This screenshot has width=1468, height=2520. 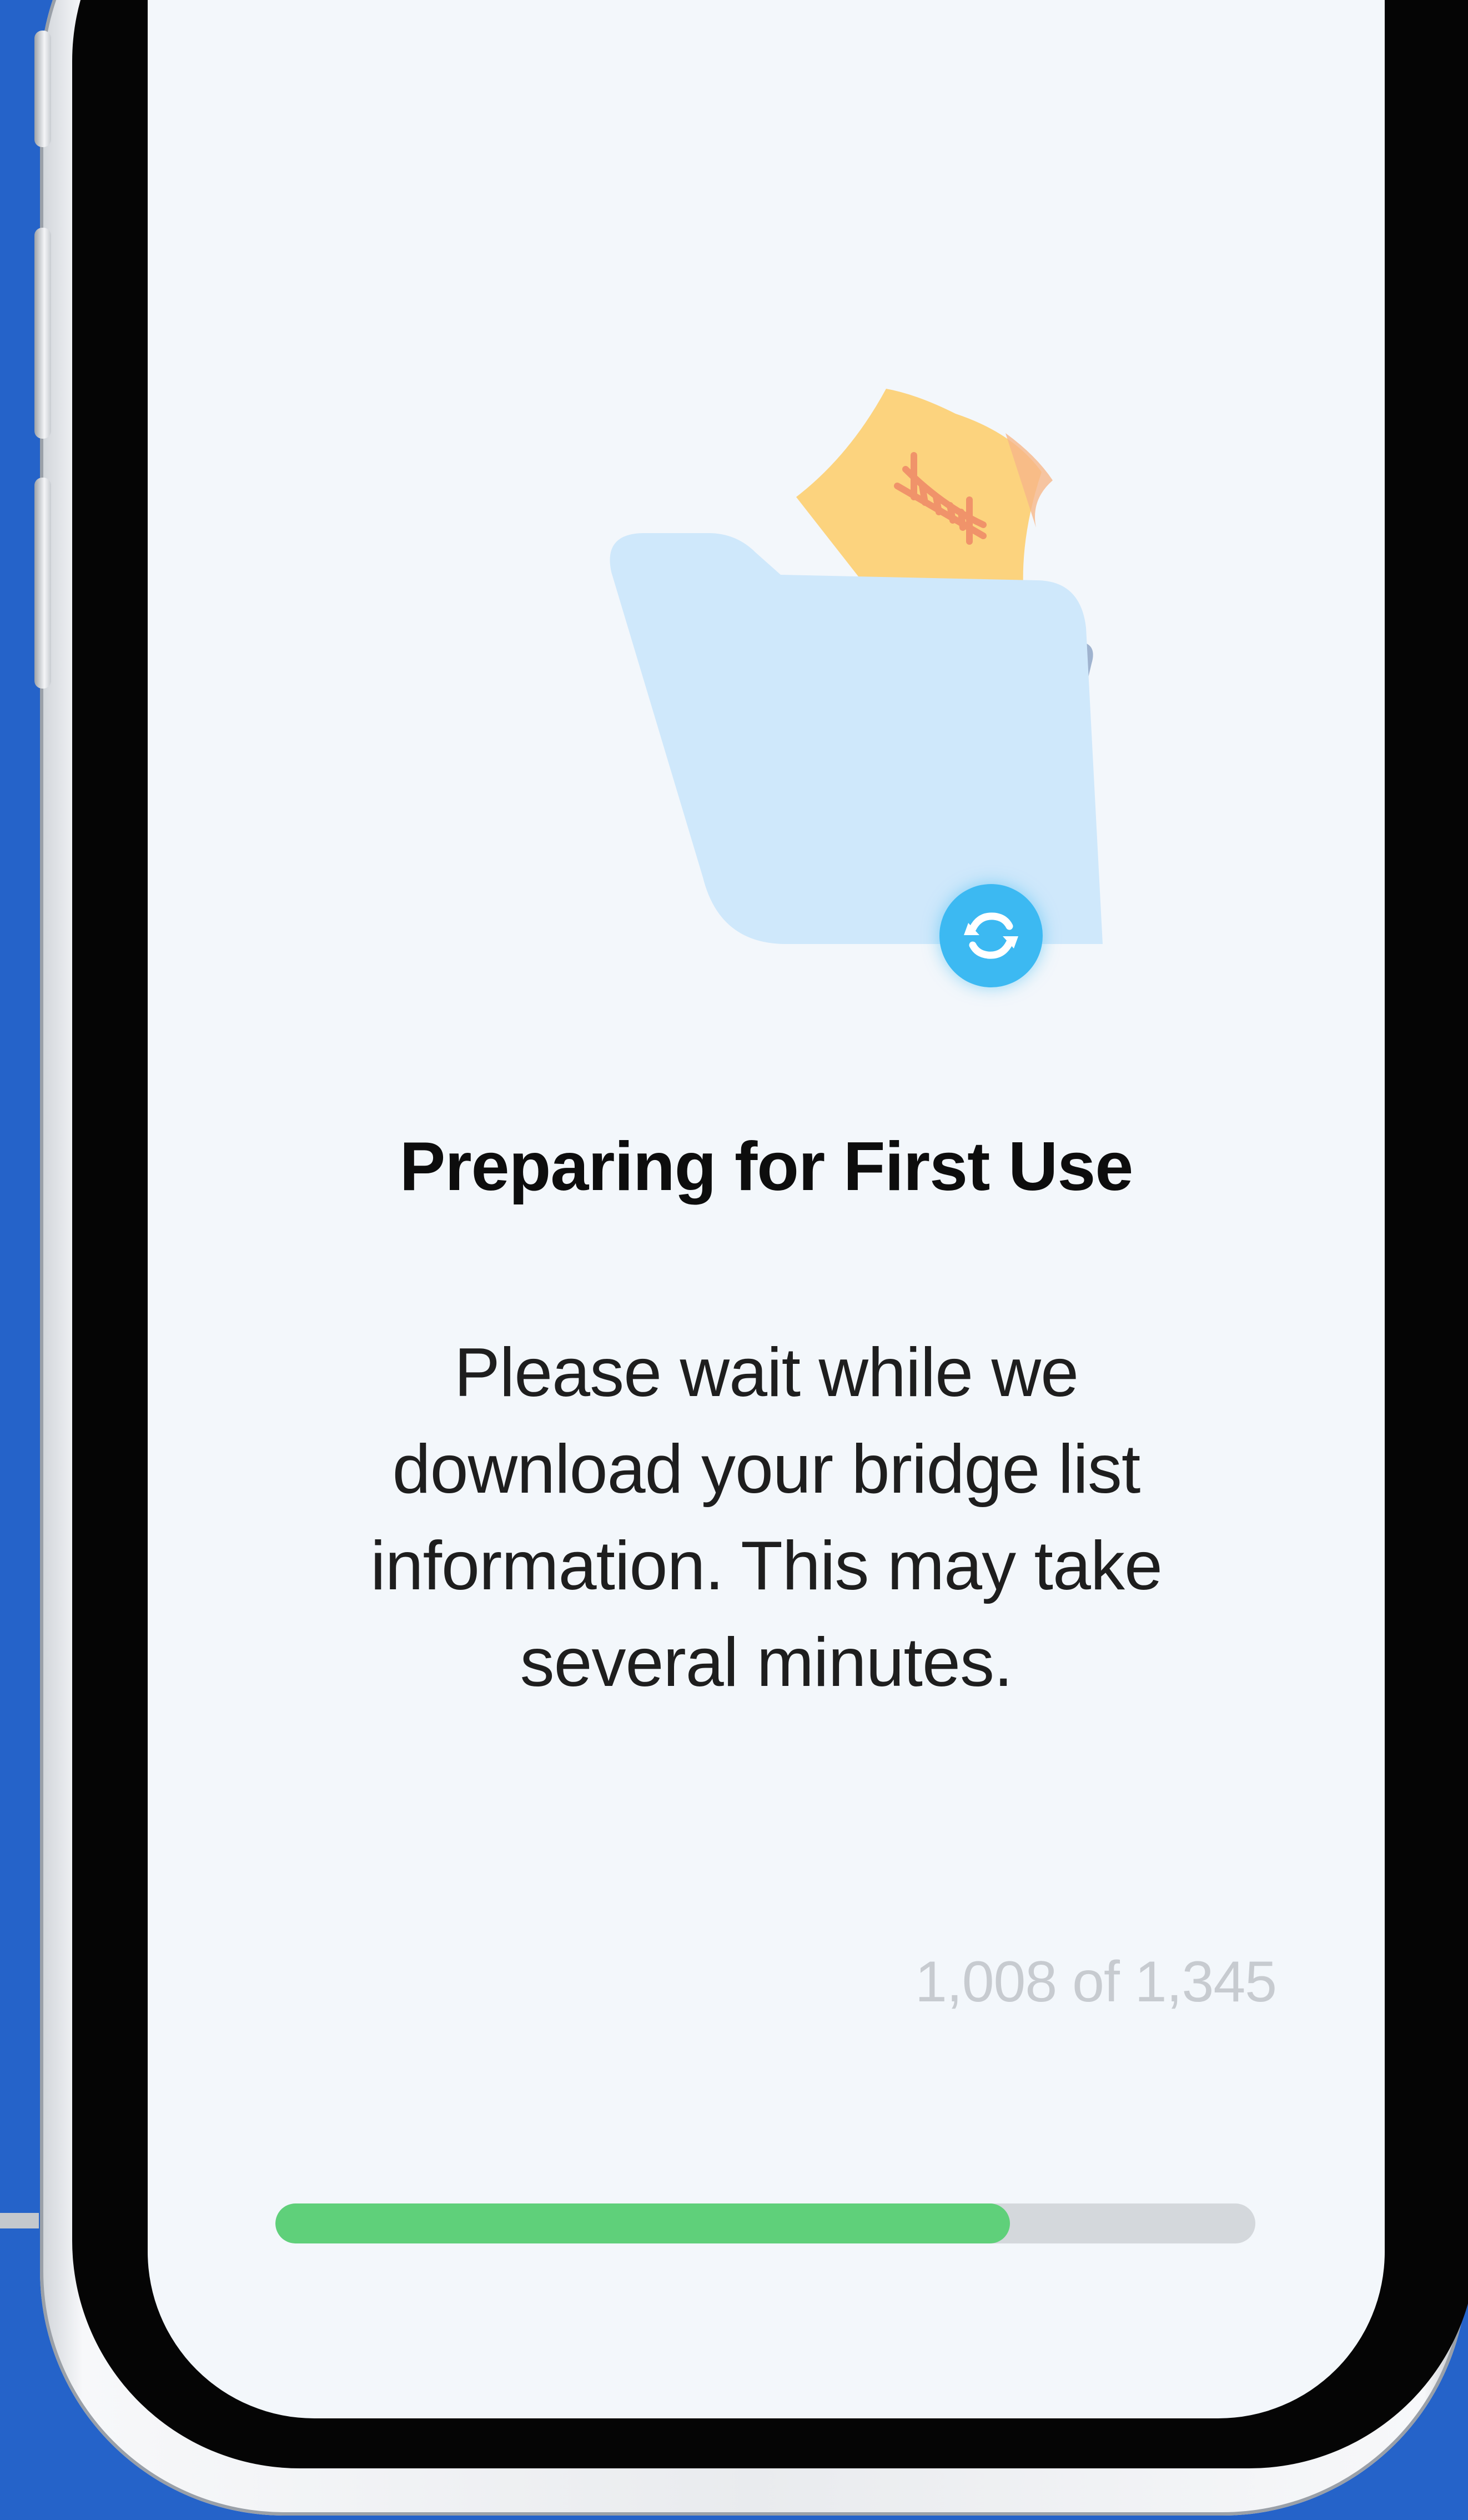 What do you see at coordinates (42, 89) in the screenshot?
I see `mute-switch` at bounding box center [42, 89].